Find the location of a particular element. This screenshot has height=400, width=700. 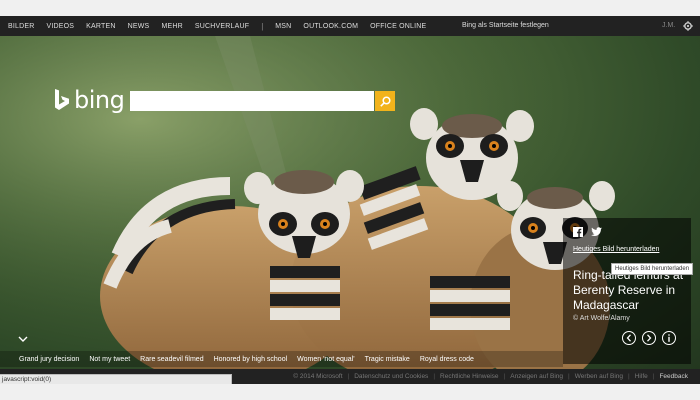

next-image-button is located at coordinates (649, 338).